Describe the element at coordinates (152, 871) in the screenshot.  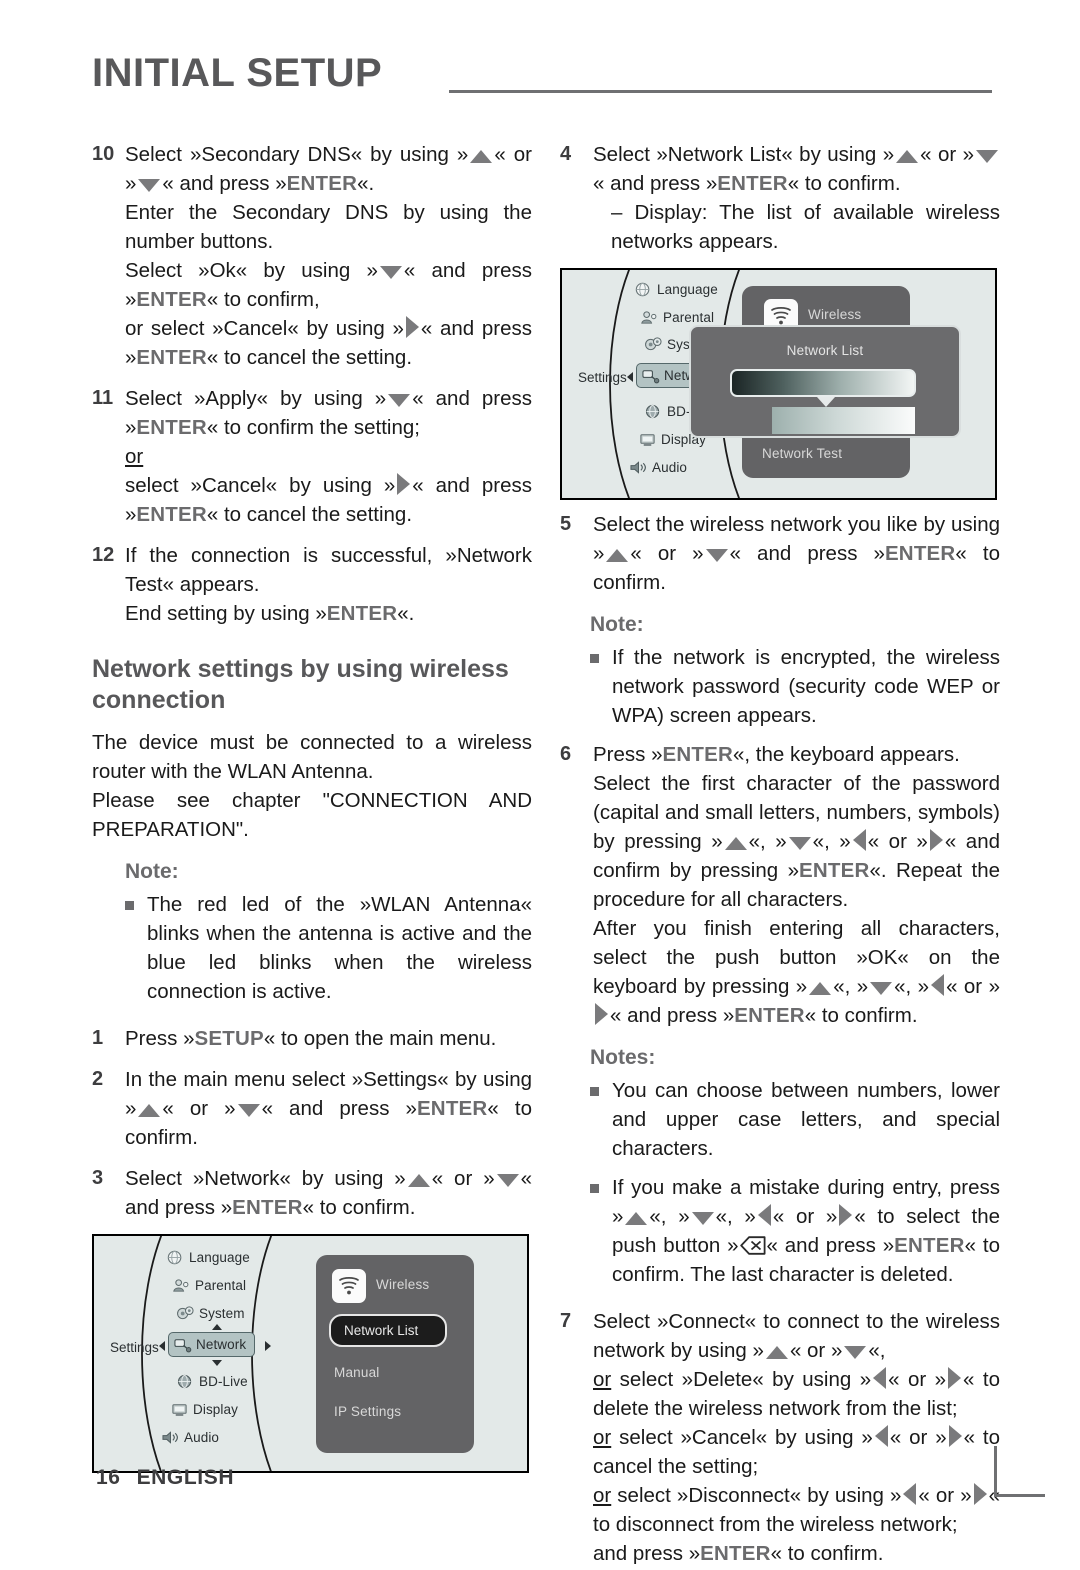
I see `note-label: Note:` at that location.